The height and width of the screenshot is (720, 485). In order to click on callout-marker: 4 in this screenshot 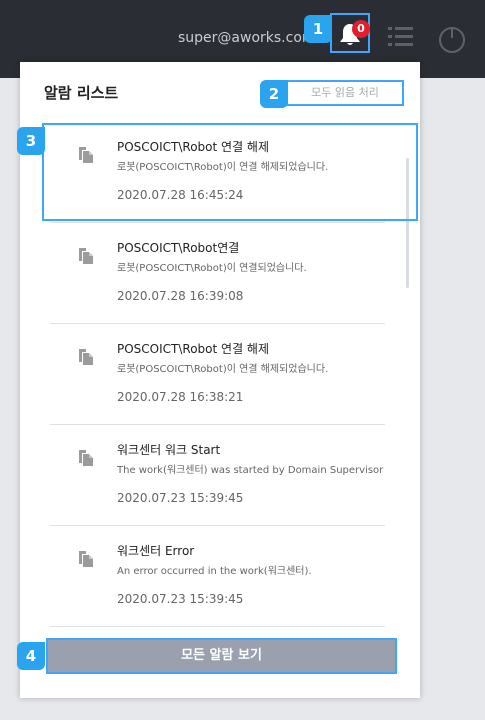, I will do `click(31, 656)`.